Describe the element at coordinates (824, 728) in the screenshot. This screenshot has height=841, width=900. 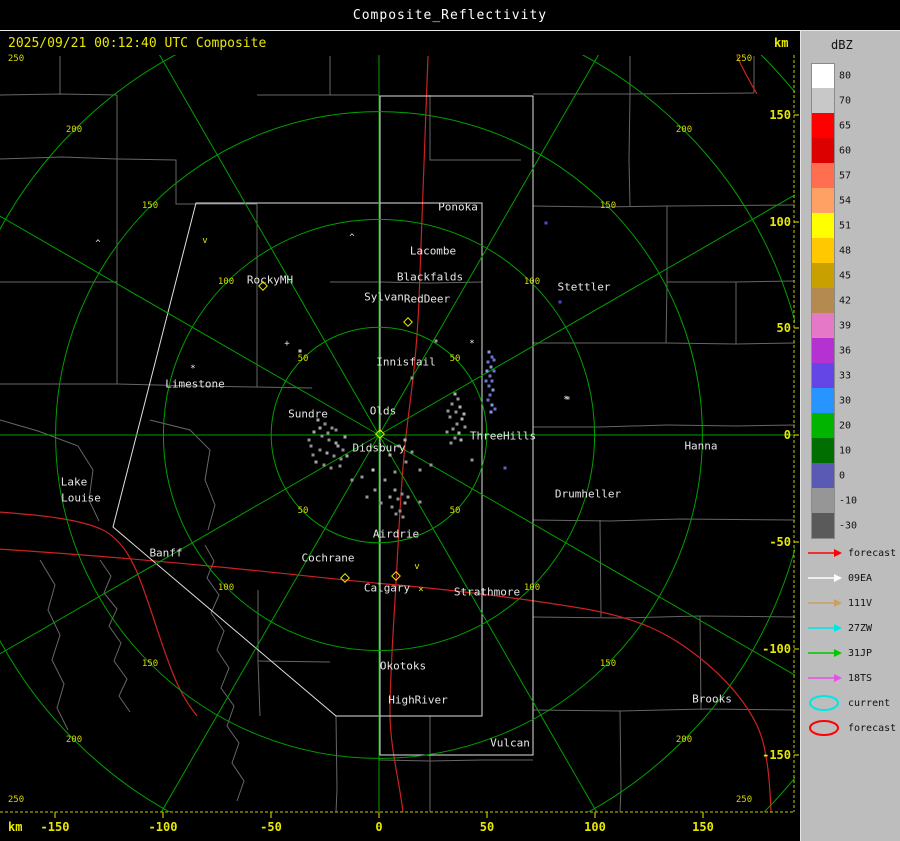
I see `legend-ellipse-icon` at that location.